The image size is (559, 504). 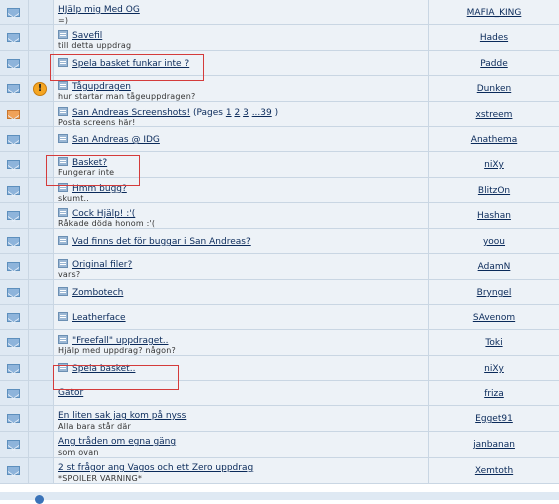 I want to click on topic-link: San Andreas @ IDG, so click(x=116, y=140).